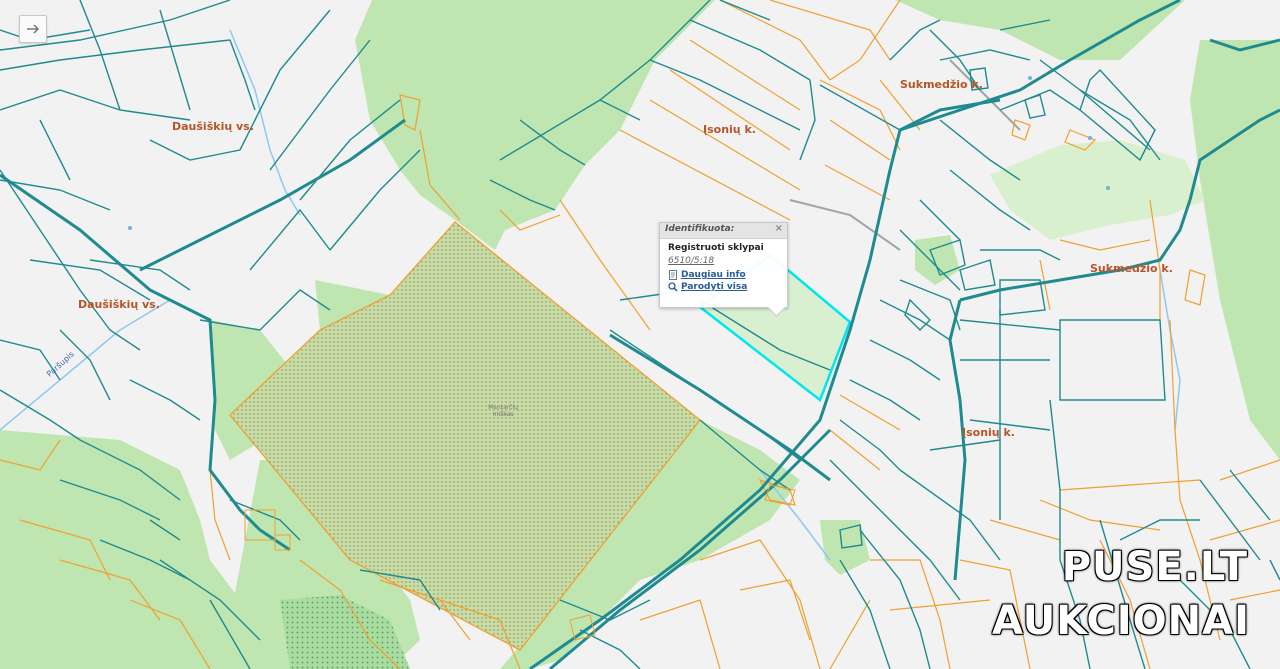 The height and width of the screenshot is (669, 1280). I want to click on parcel-id-link: 6510/5:18, so click(727, 261).